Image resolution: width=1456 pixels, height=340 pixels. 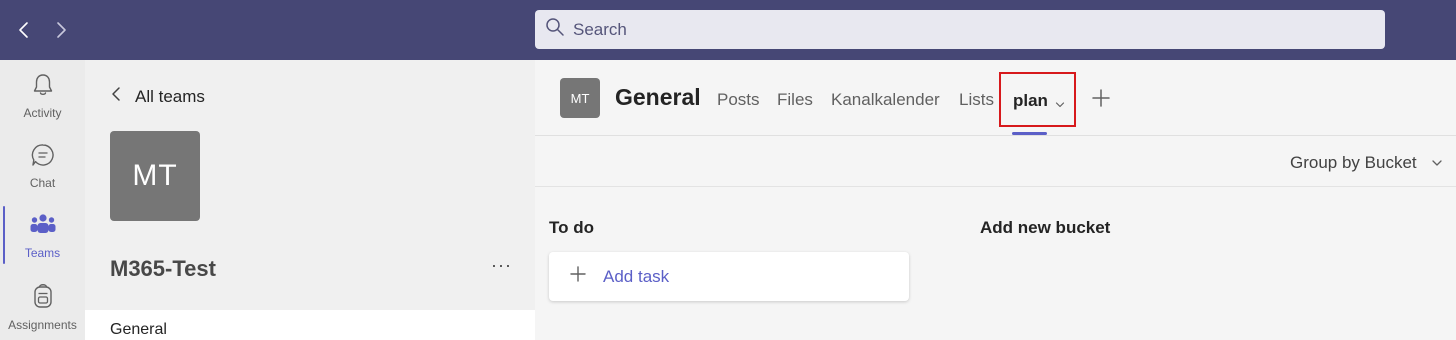 I want to click on app-rail: Activity Chat Teams Assignments, so click(x=42, y=200).